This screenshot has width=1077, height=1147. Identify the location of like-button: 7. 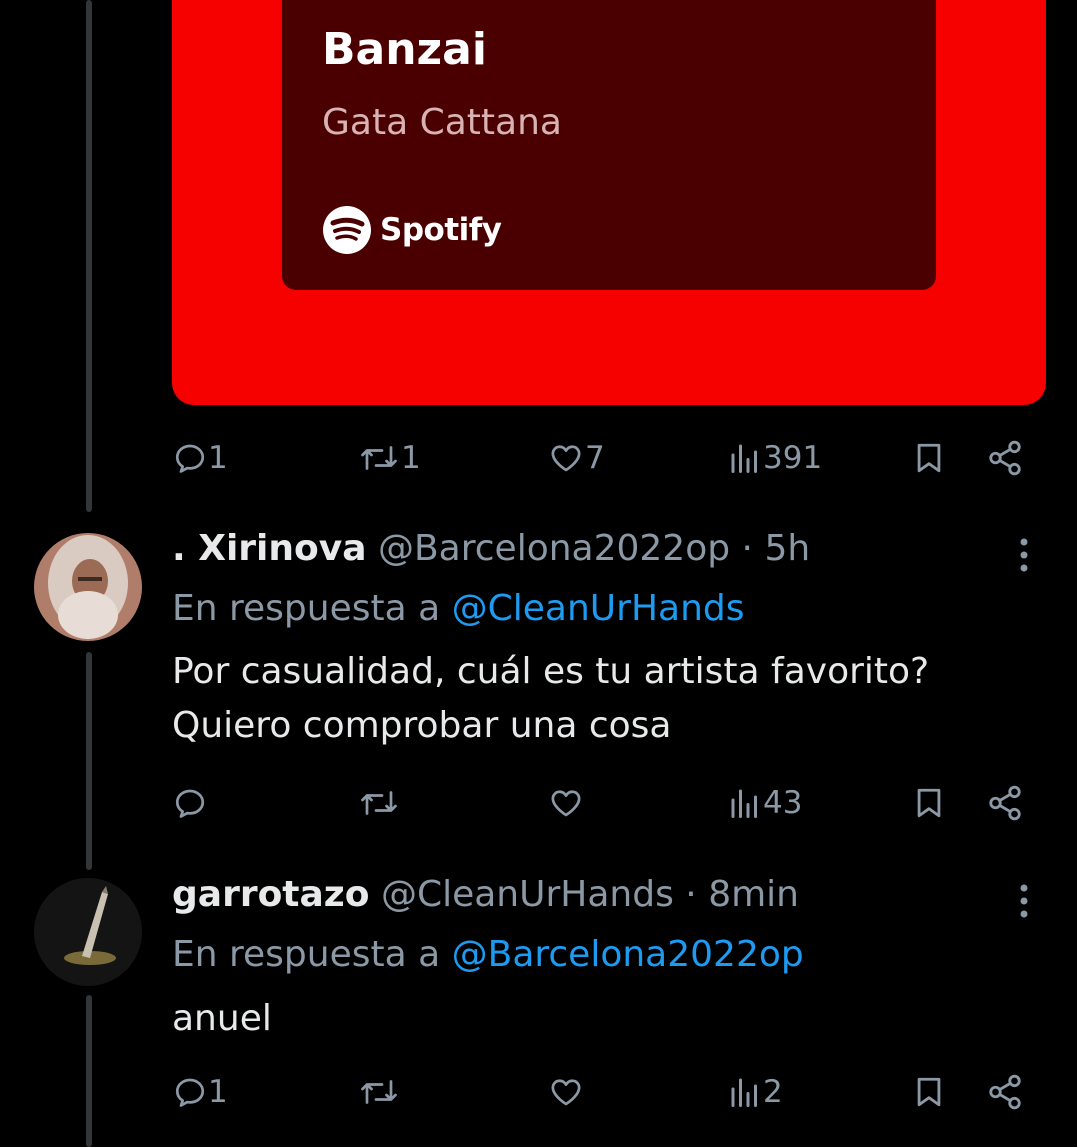
(576, 458).